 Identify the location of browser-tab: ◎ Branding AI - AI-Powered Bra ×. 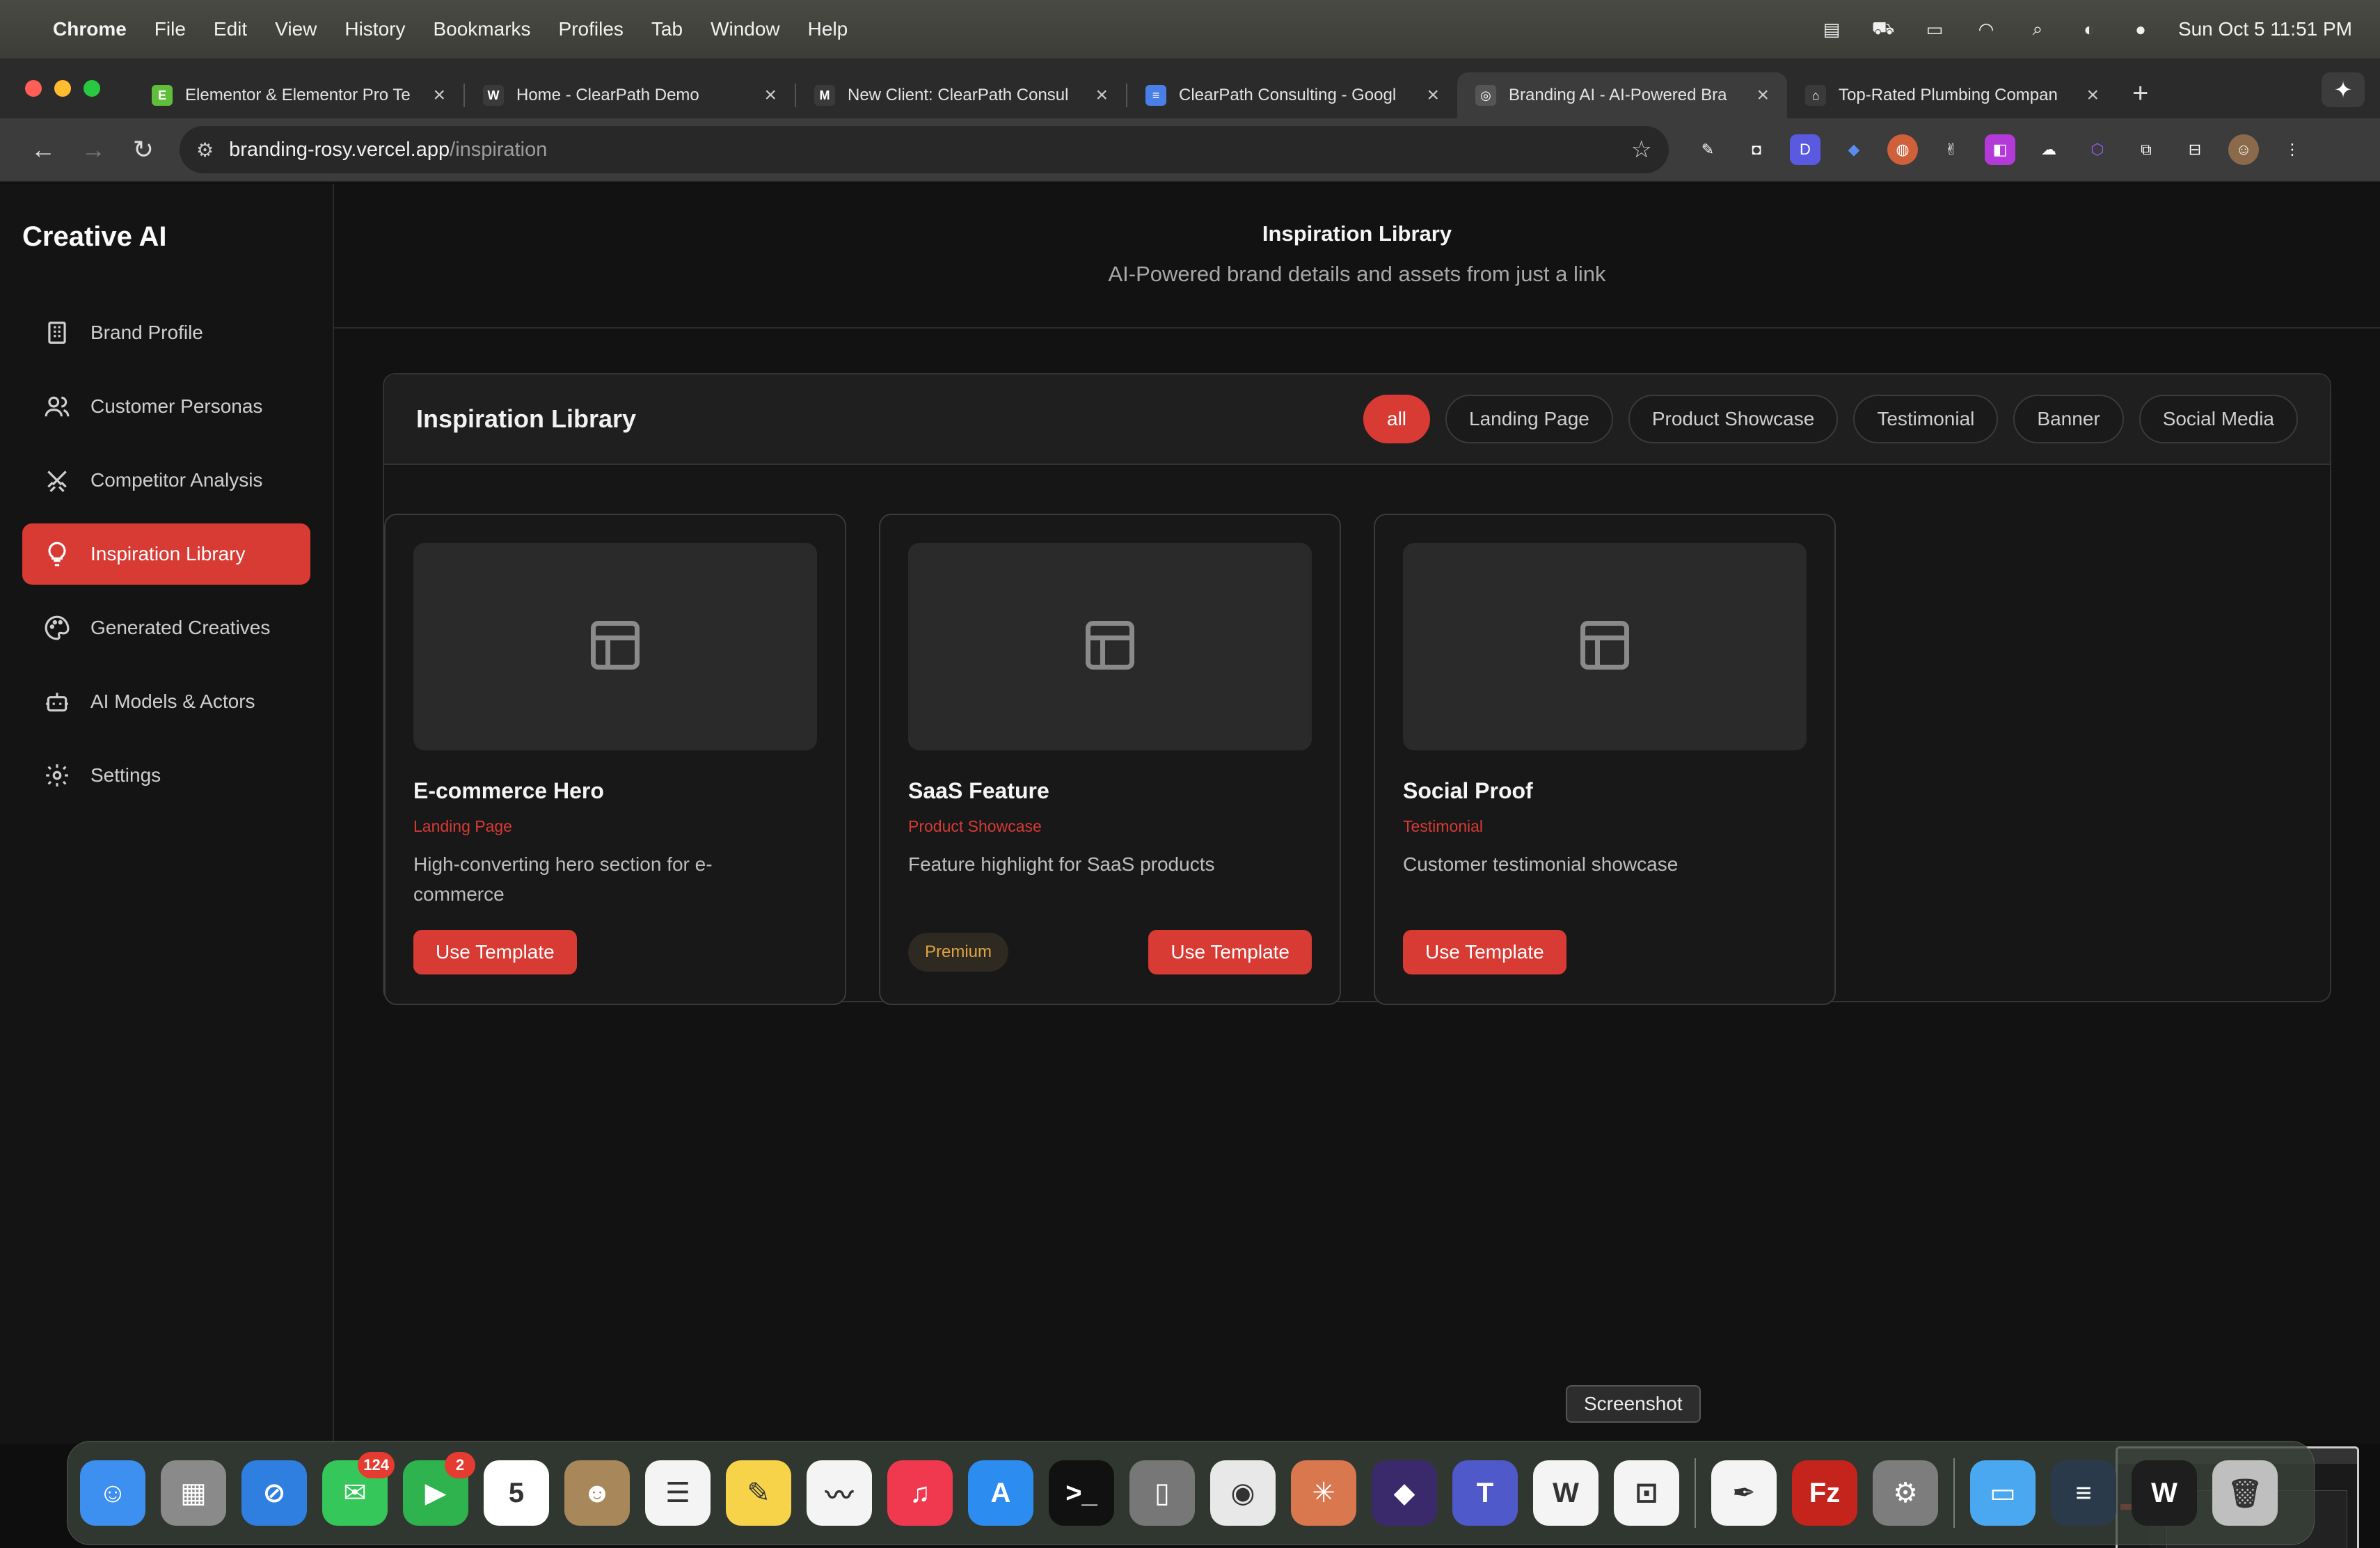
(1622, 95).